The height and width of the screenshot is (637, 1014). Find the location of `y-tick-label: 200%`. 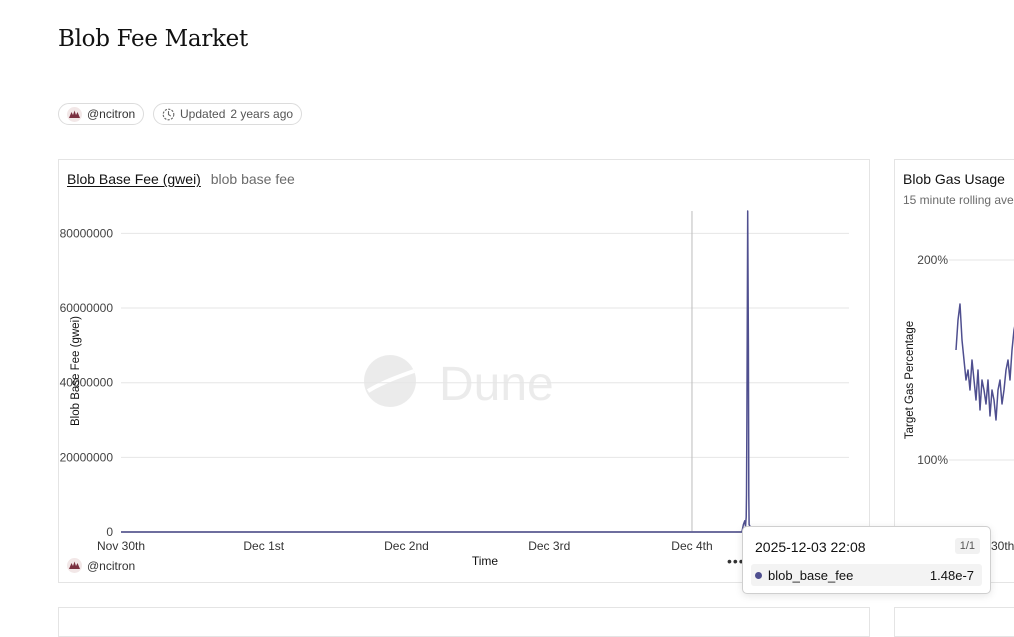

y-tick-label: 200% is located at coordinates (932, 260).